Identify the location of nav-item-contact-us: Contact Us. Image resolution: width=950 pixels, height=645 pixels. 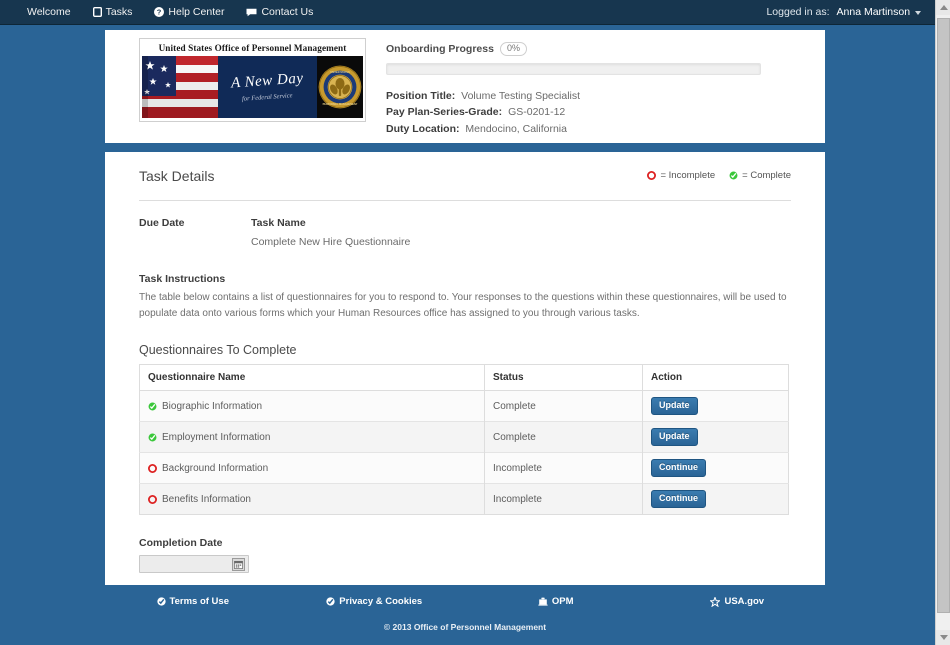
(279, 12).